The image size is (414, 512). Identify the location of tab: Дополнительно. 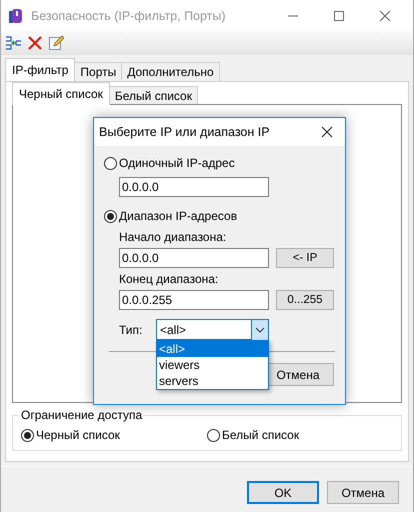
(170, 71).